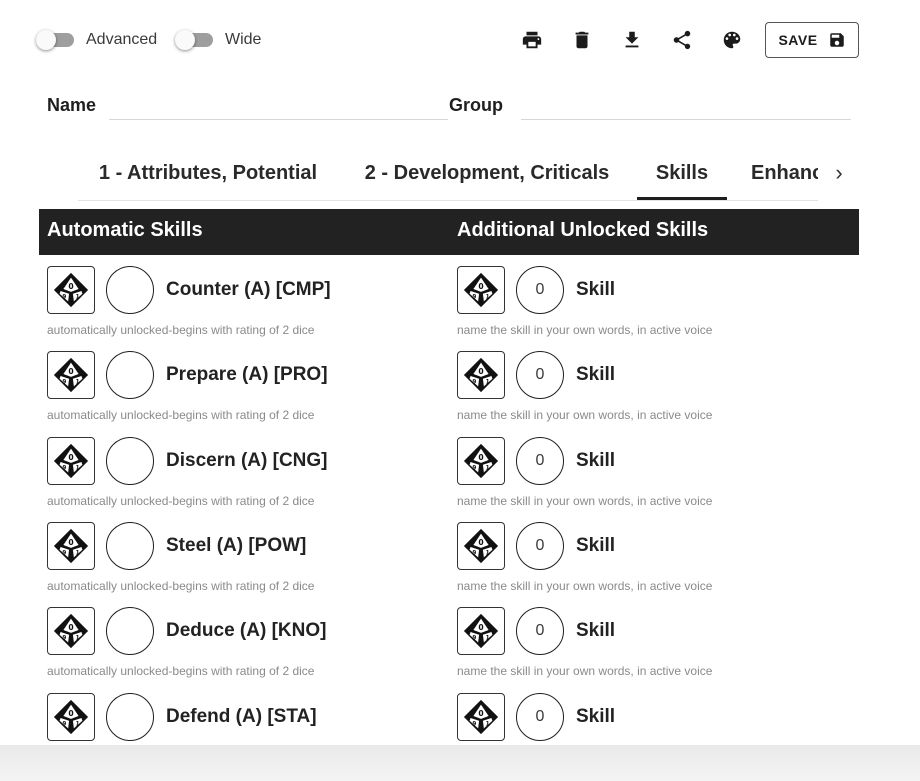 The image size is (920, 781). I want to click on skill-name: Discern (A) [CNG], so click(247, 460).